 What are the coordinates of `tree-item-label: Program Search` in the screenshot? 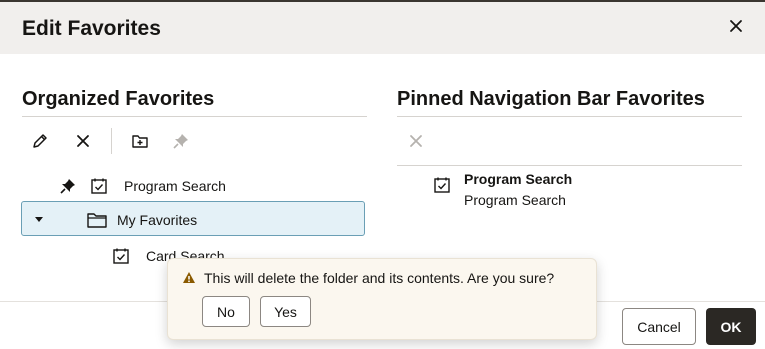 It's located at (175, 186).